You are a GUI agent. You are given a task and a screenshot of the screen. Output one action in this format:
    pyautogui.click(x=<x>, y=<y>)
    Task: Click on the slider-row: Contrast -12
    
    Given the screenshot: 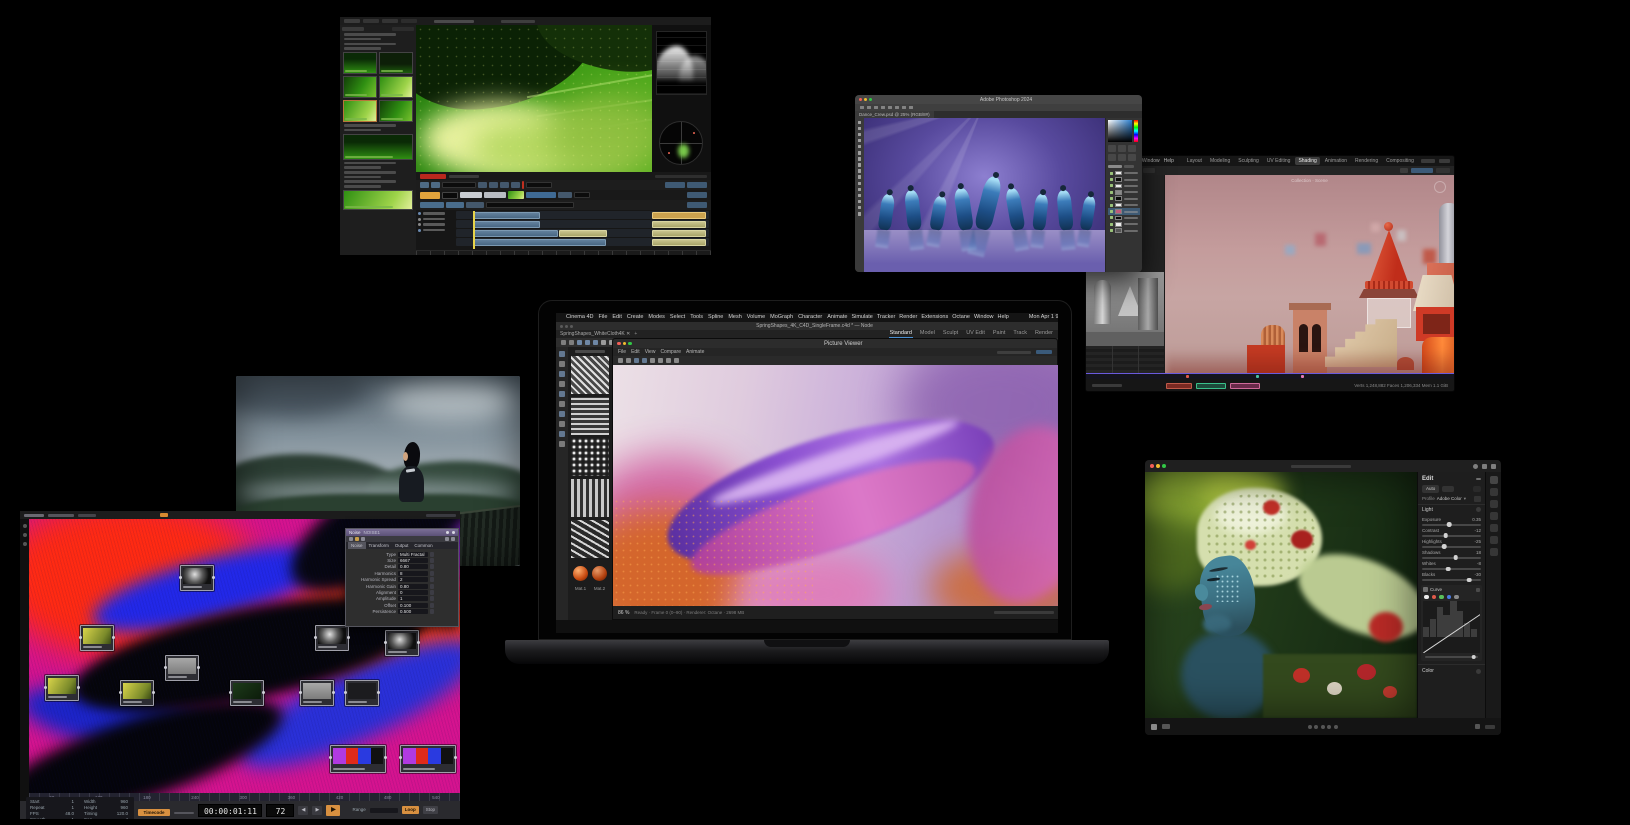 What is the action you would take?
    pyautogui.click(x=1451, y=533)
    